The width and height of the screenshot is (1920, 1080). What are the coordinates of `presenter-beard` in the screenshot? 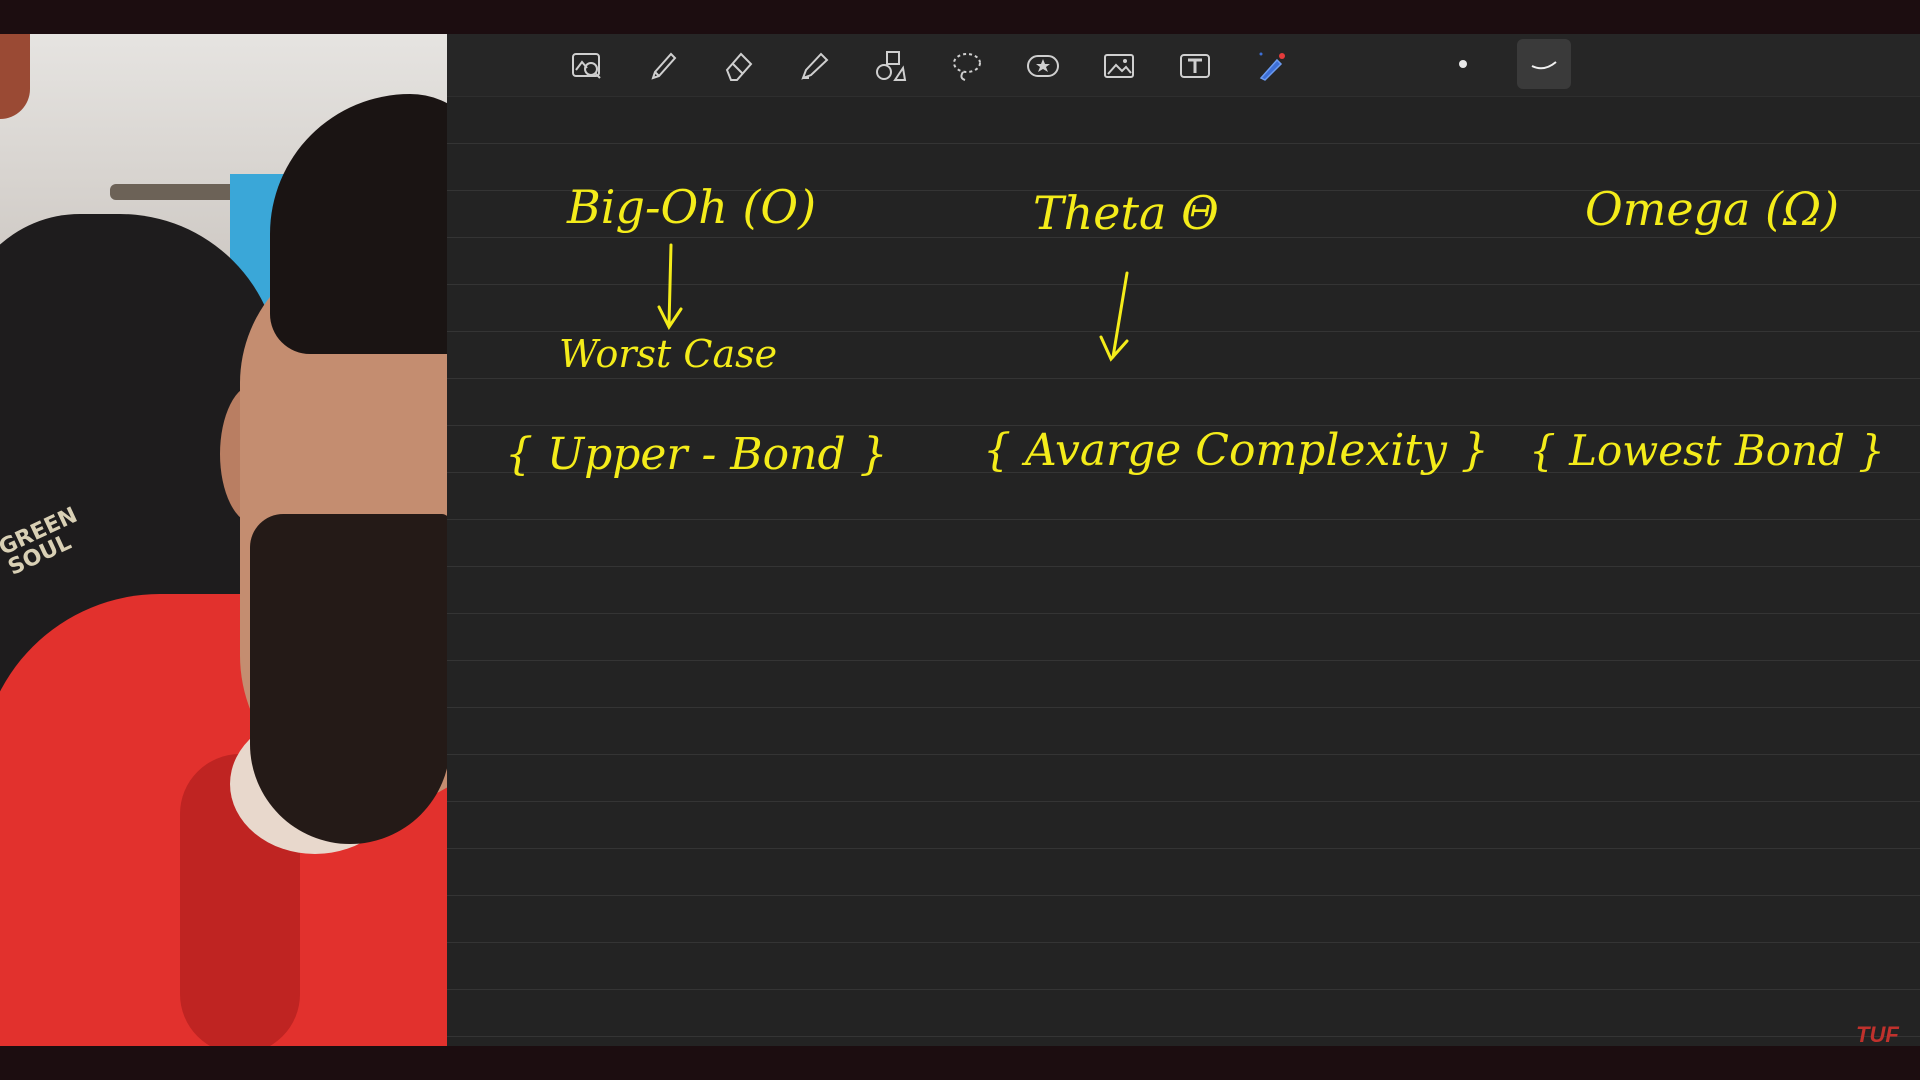 It's located at (348, 679).